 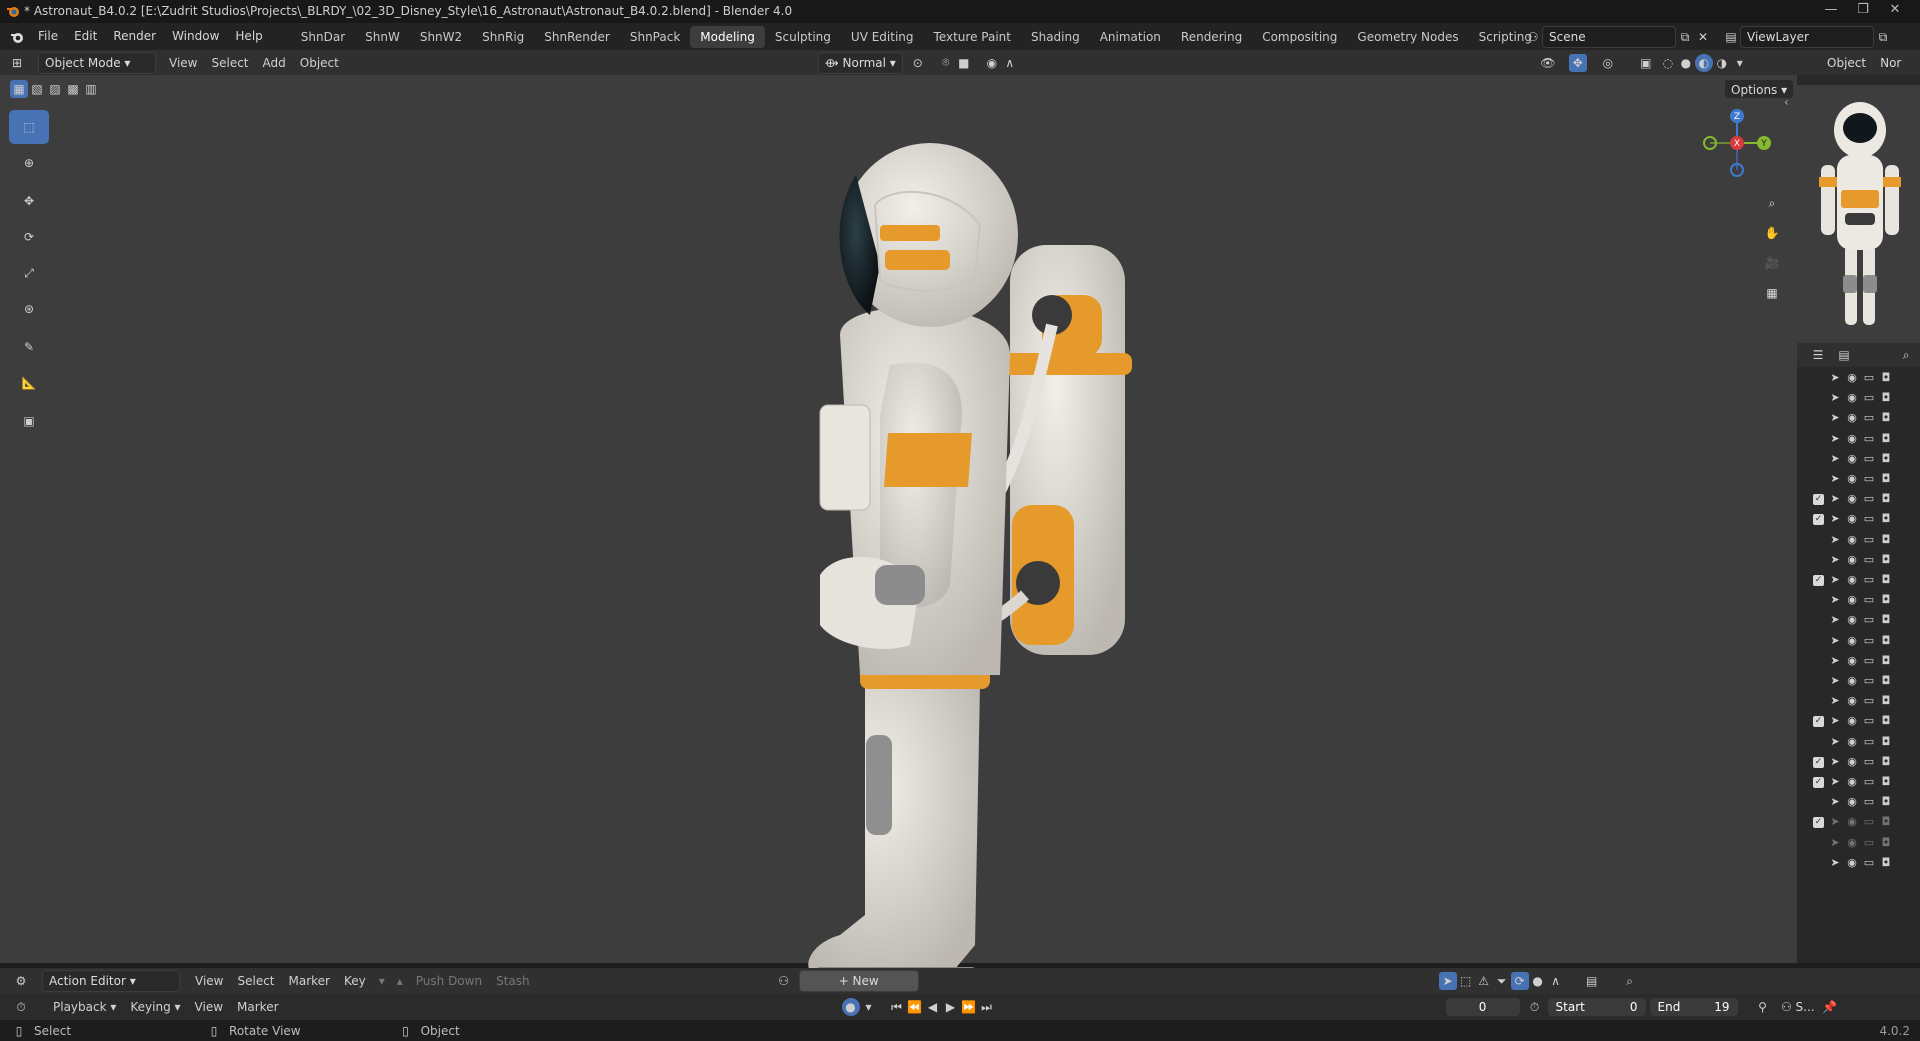 I want to click on new-action-button: + New, so click(x=858, y=981).